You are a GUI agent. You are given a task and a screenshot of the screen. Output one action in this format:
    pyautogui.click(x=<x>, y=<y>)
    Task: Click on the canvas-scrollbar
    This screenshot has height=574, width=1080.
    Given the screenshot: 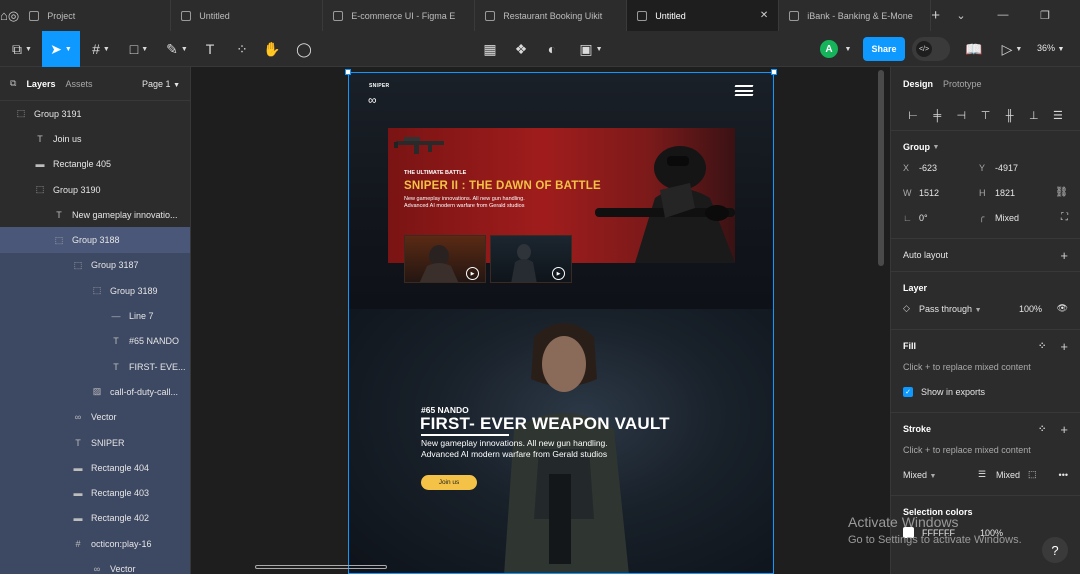 What is the action you would take?
    pyautogui.click(x=881, y=168)
    